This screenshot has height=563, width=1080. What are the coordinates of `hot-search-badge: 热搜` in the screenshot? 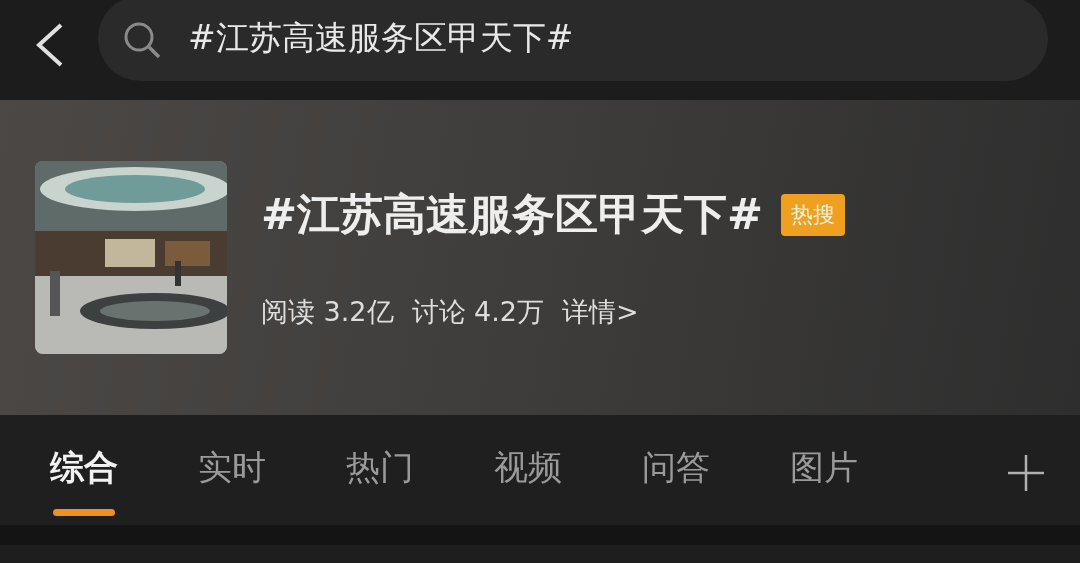 It's located at (813, 214).